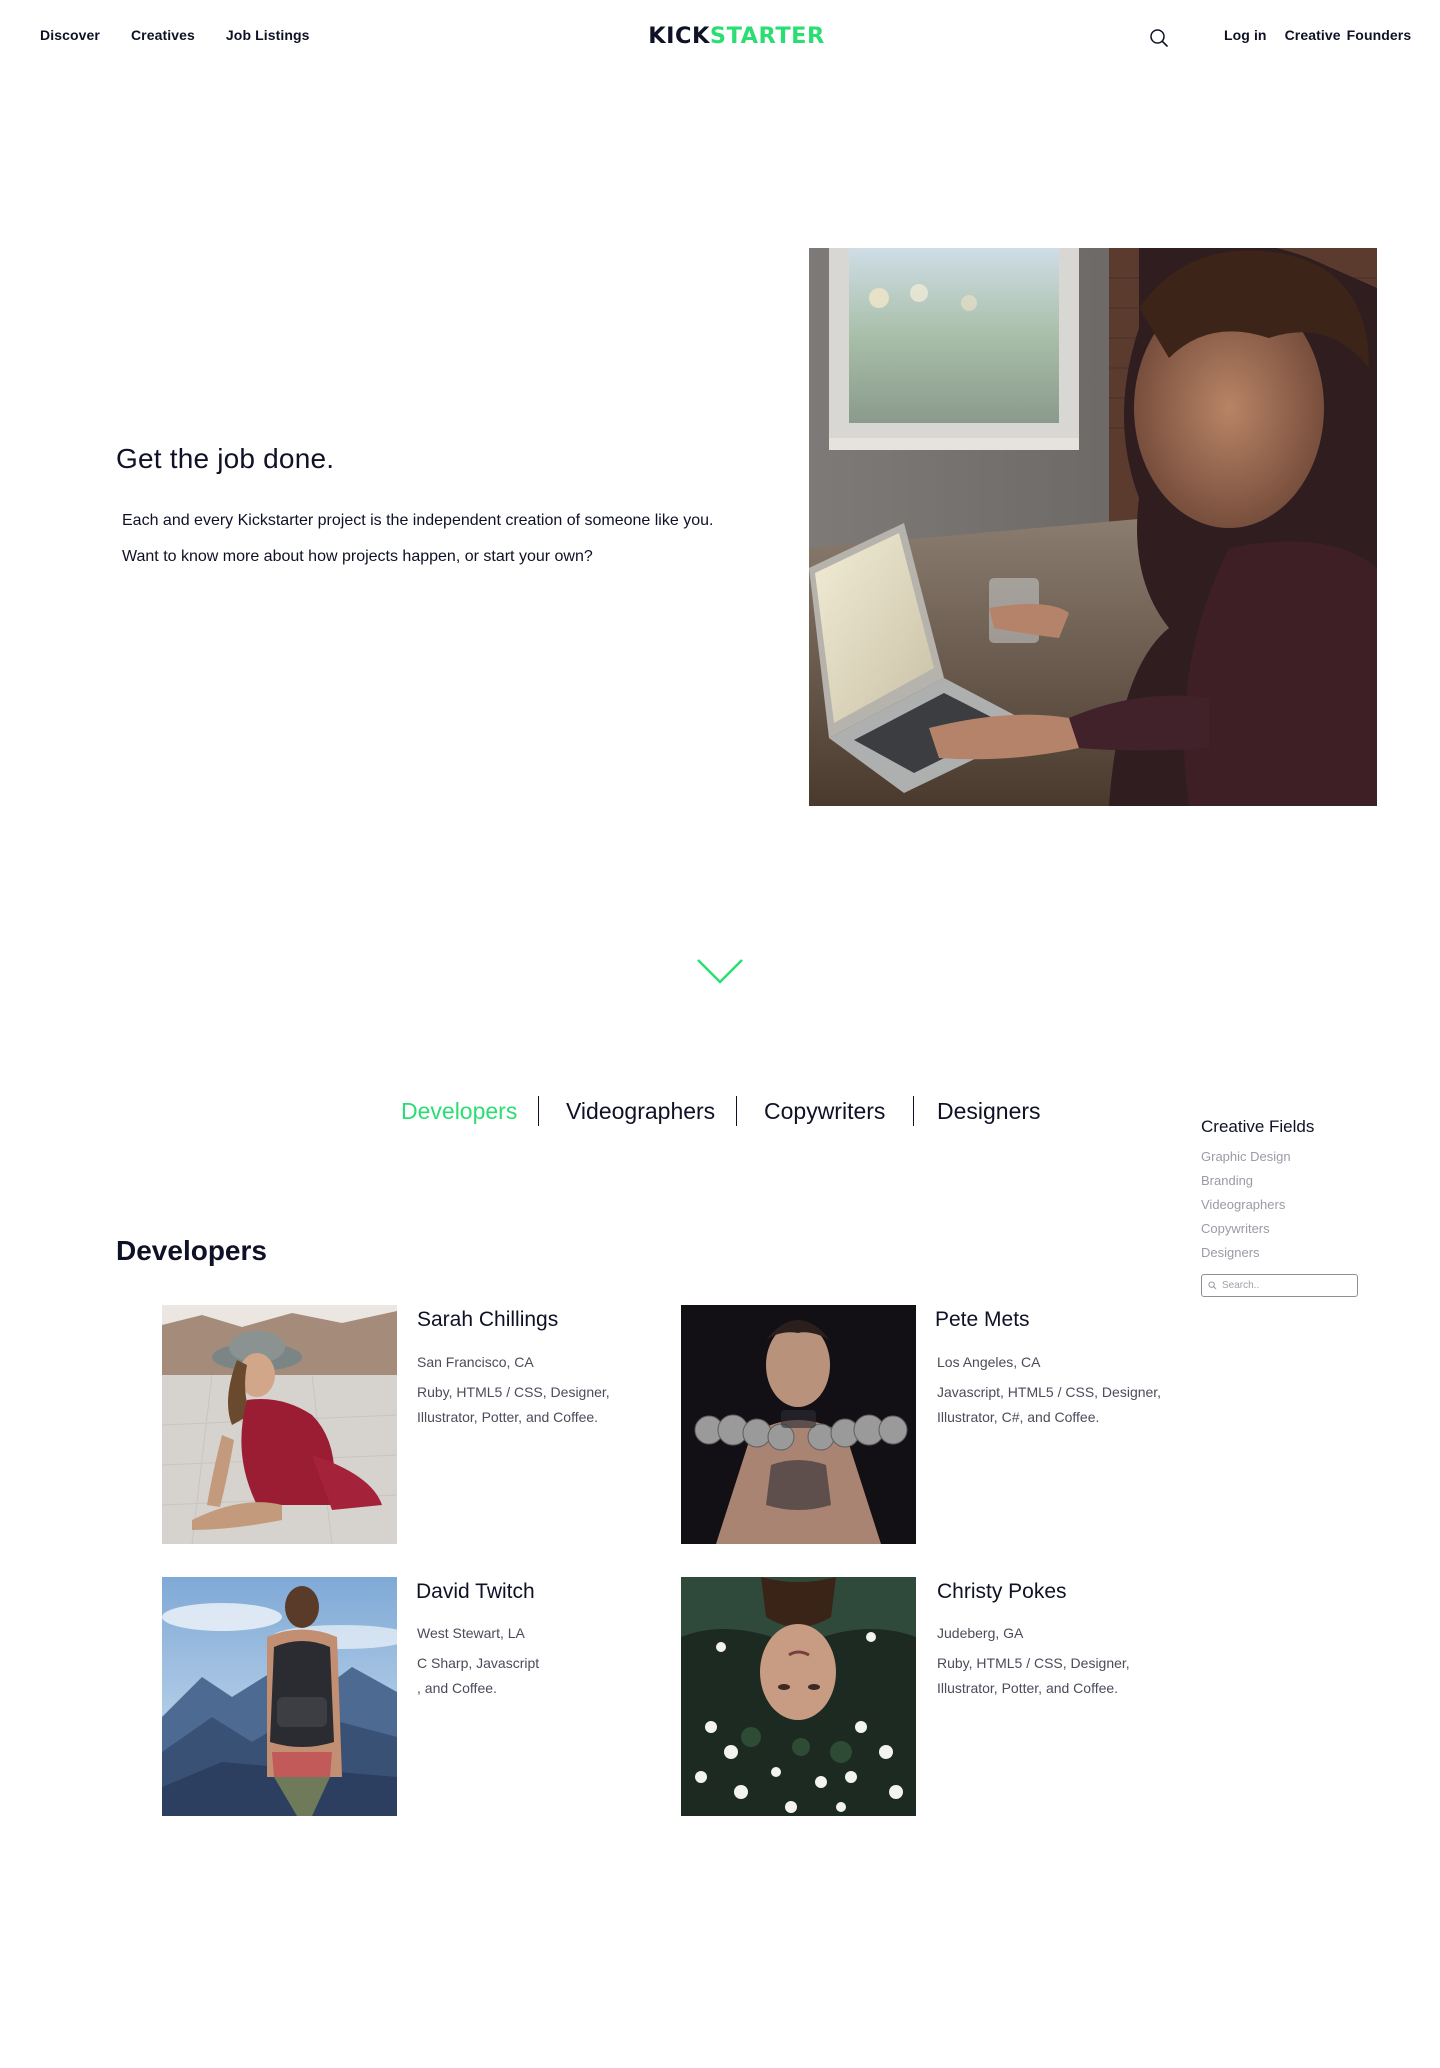 This screenshot has width=1440, height=2068. I want to click on tab-designers: Designers, so click(989, 1111).